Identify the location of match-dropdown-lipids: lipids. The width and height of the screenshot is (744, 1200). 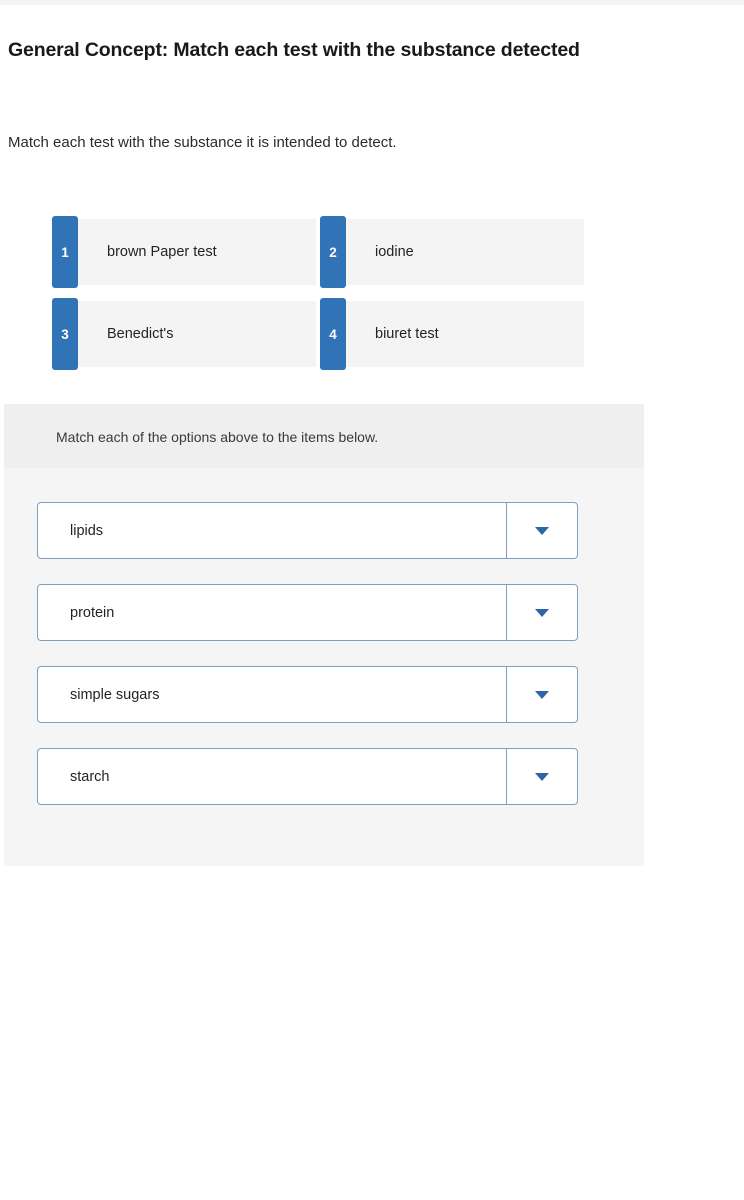
(307, 530).